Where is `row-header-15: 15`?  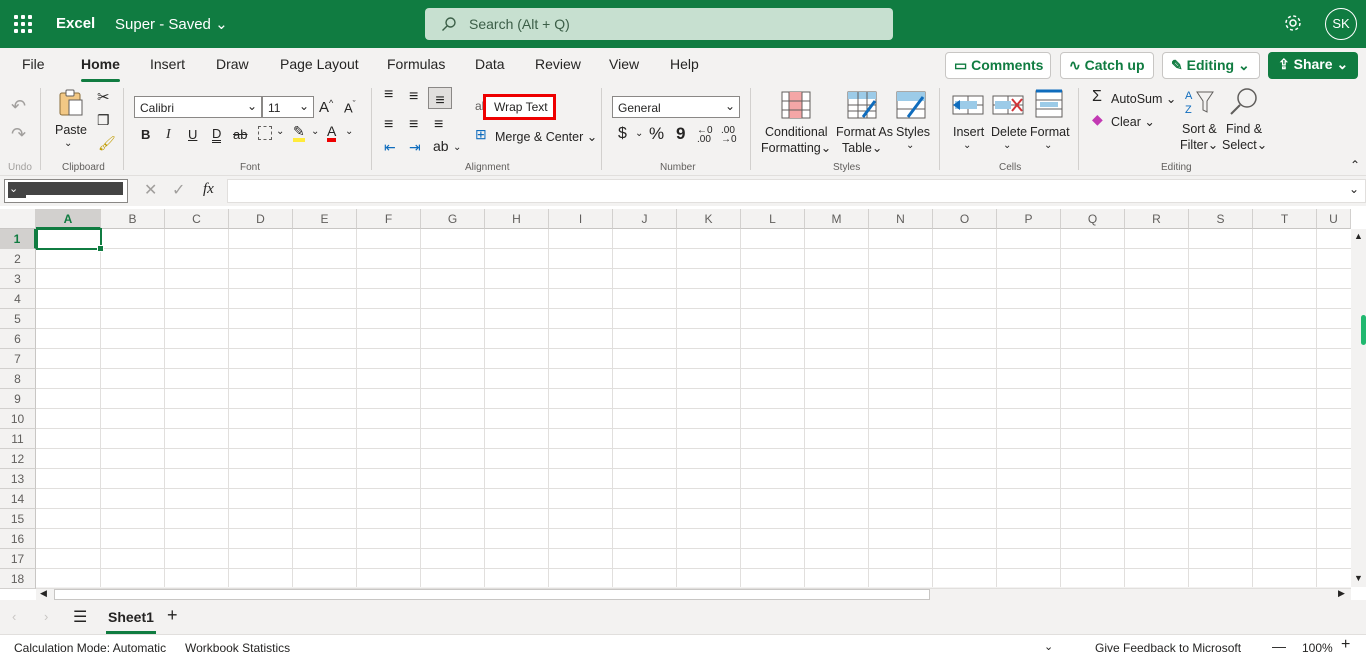 row-header-15: 15 is located at coordinates (18, 519).